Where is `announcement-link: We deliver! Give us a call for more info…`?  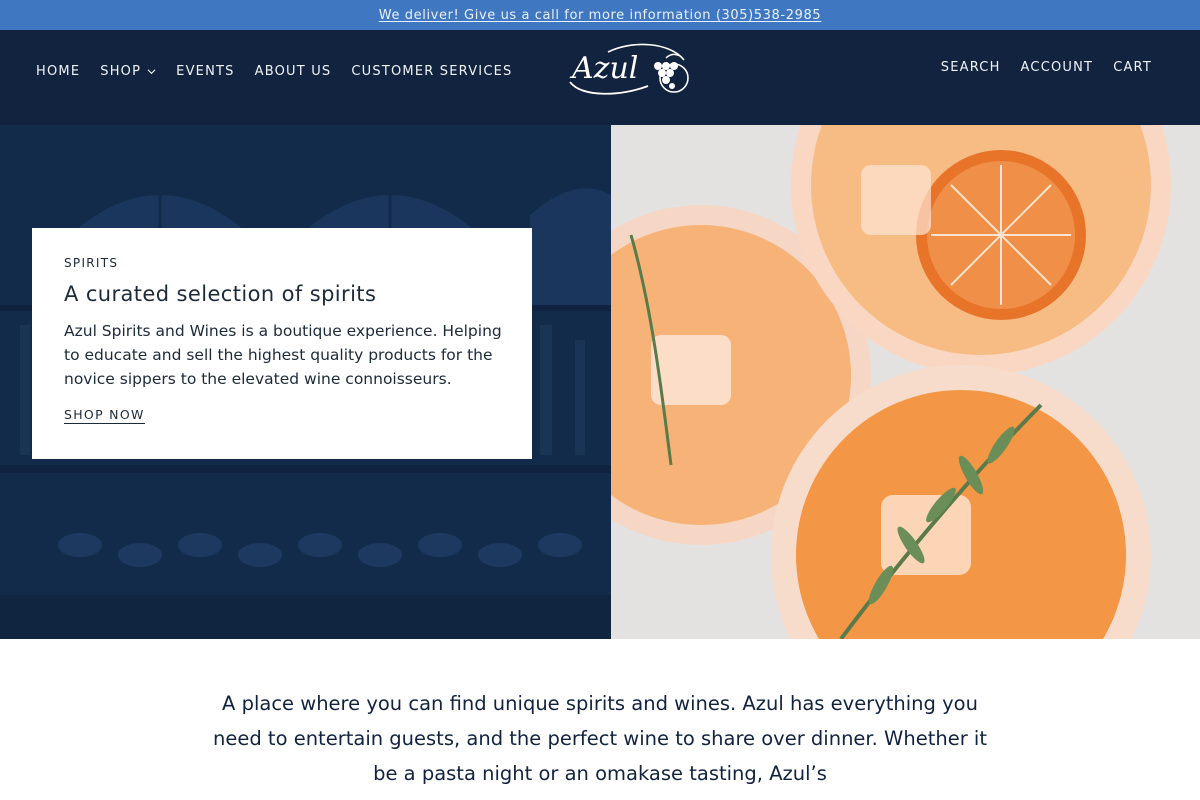 announcement-link: We deliver! Give us a call for more info… is located at coordinates (600, 15).